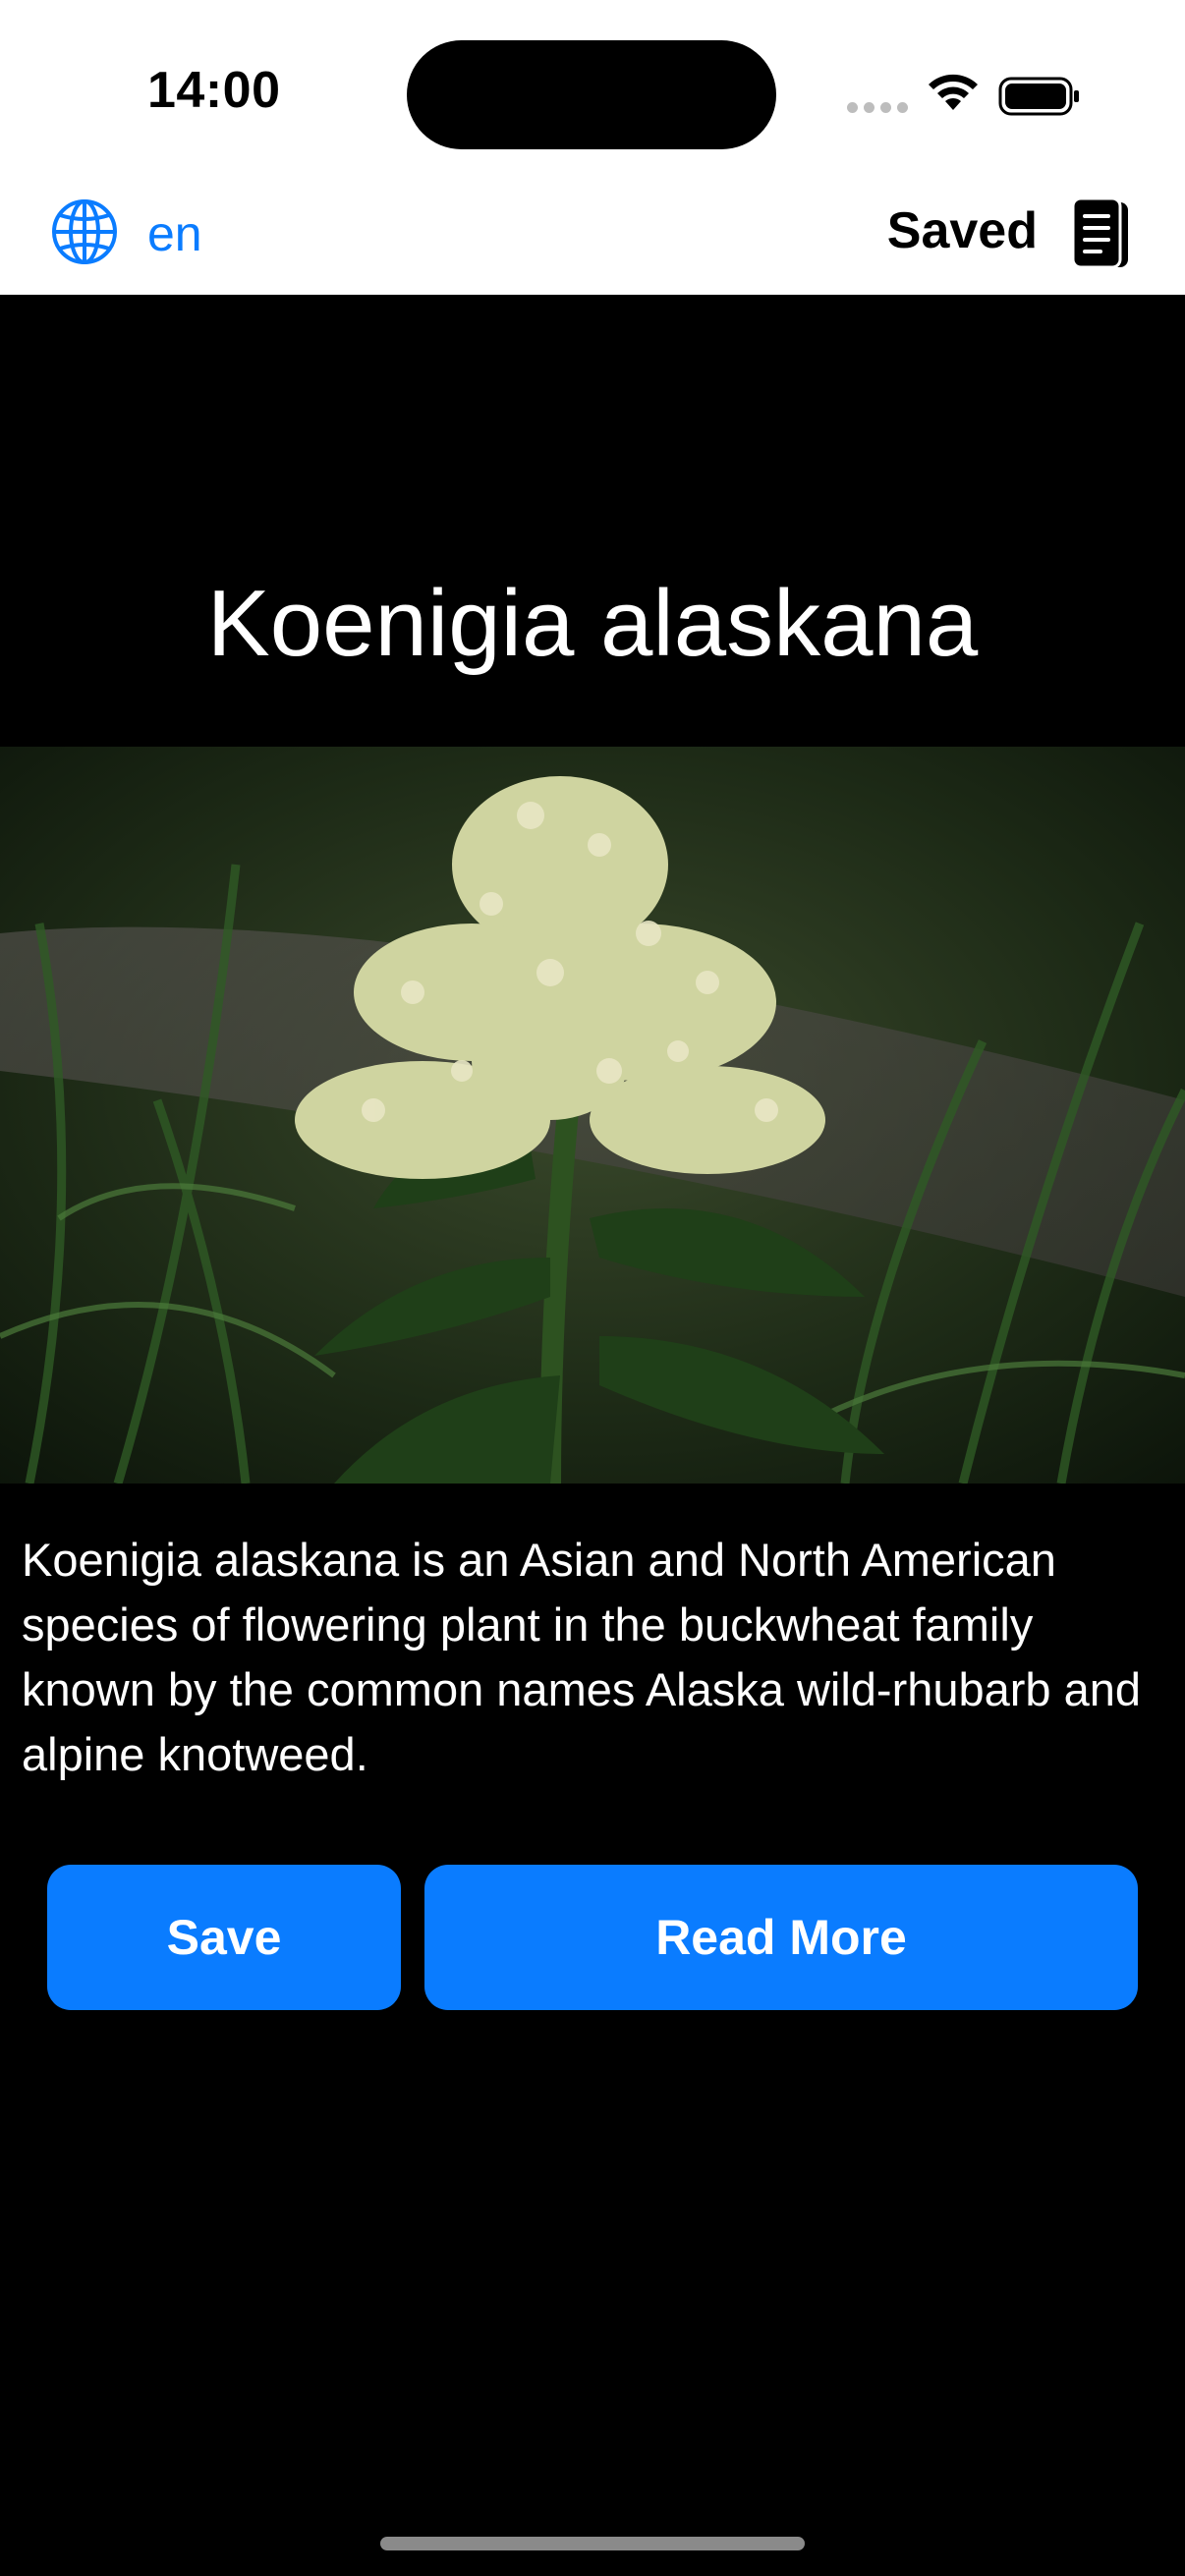 This screenshot has height=2576, width=1185. Describe the element at coordinates (878, 107) in the screenshot. I see `signal-dots-icon` at that location.